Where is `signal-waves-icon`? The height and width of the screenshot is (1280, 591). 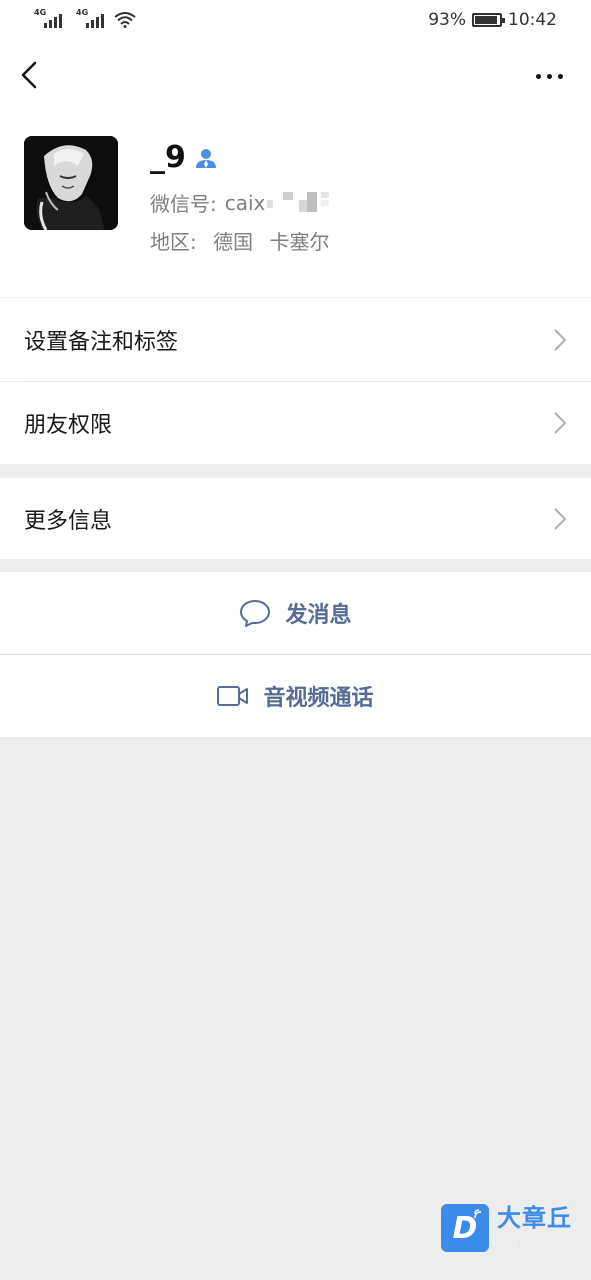
signal-waves-icon is located at coordinates (478, 1214).